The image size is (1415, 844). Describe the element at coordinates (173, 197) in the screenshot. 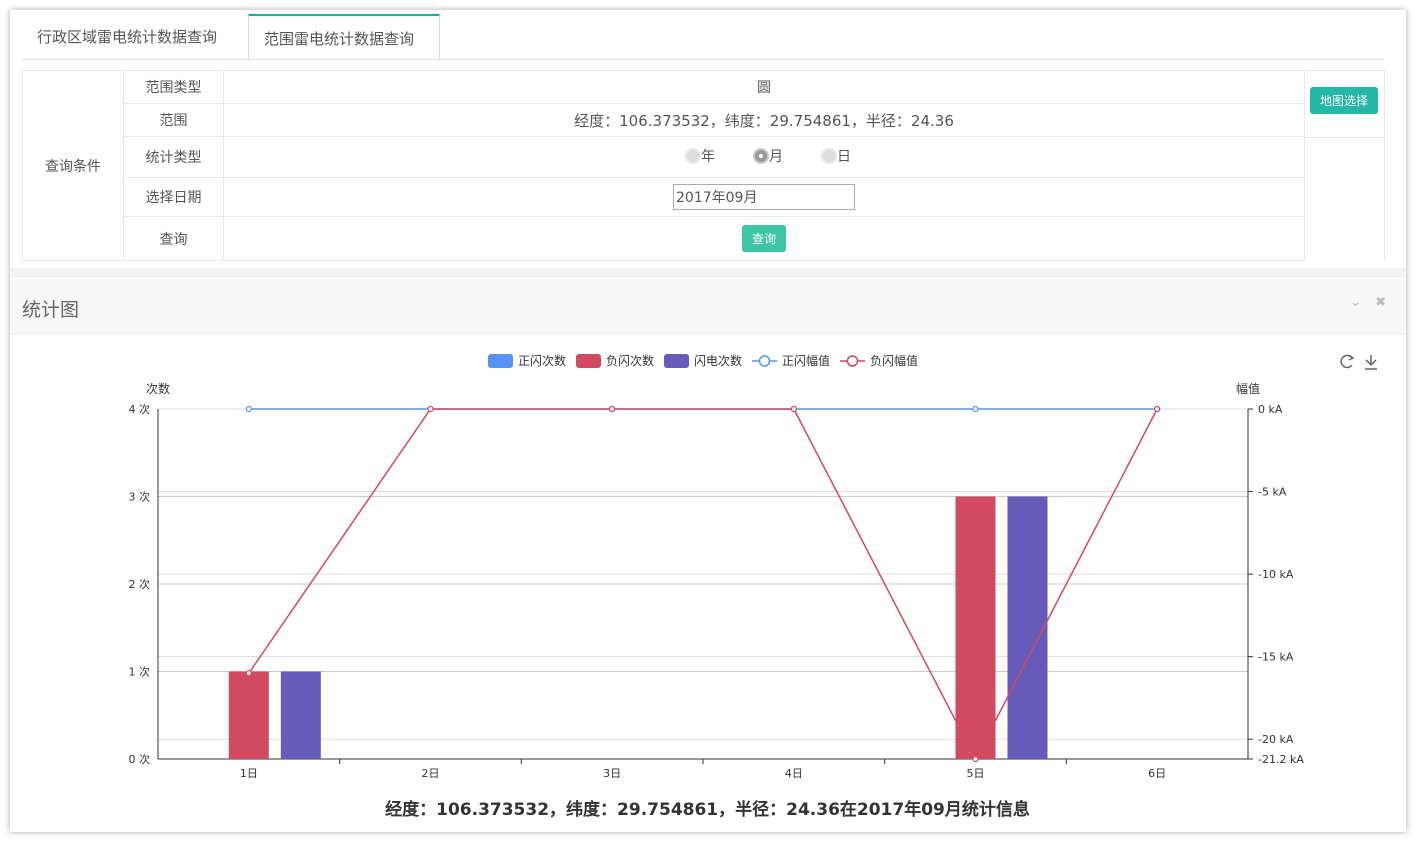

I see `date-label: 选择日期` at that location.